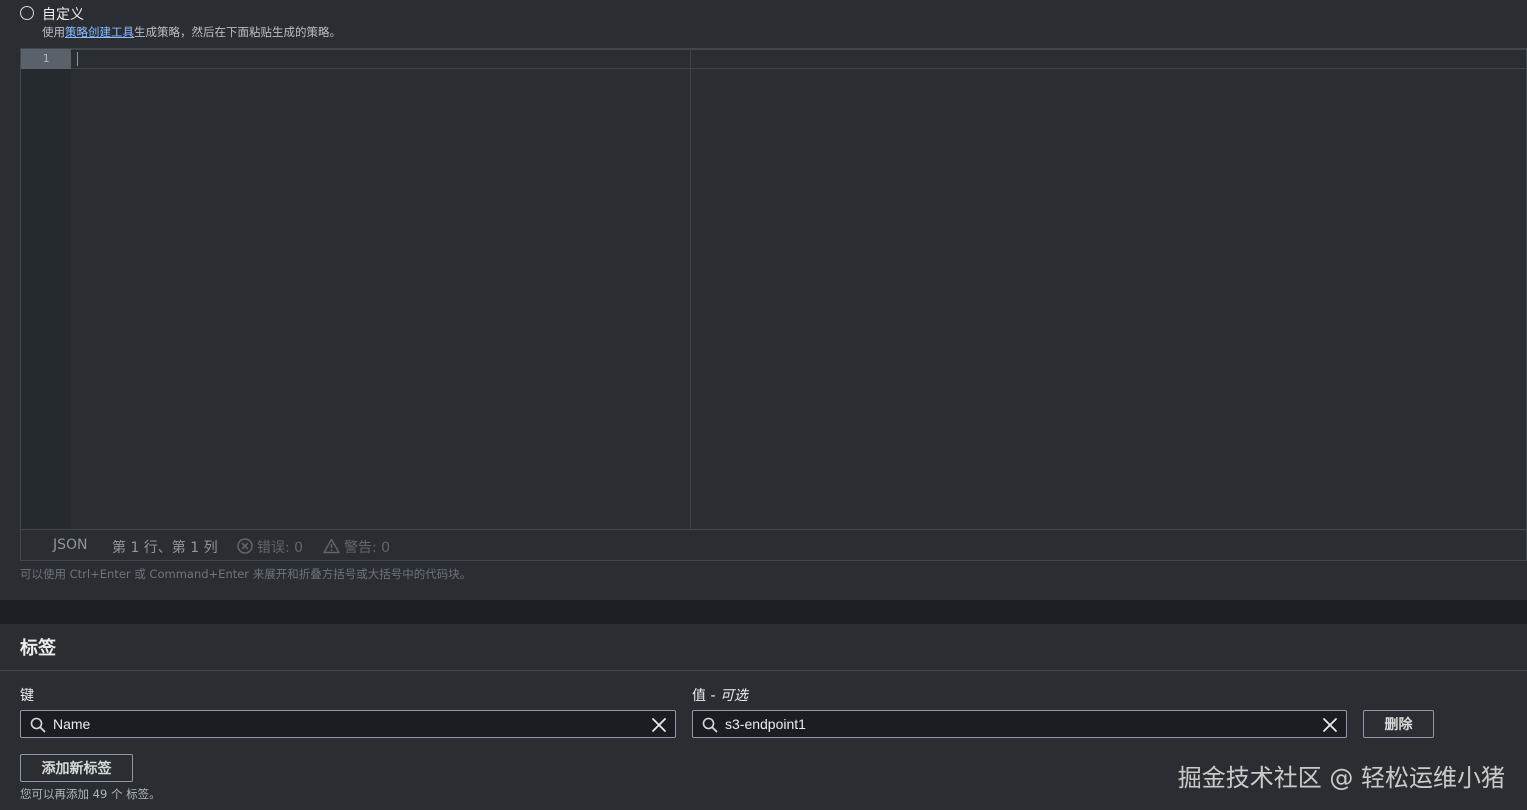  I want to click on custom-policy-label: 自定义, so click(63, 14).